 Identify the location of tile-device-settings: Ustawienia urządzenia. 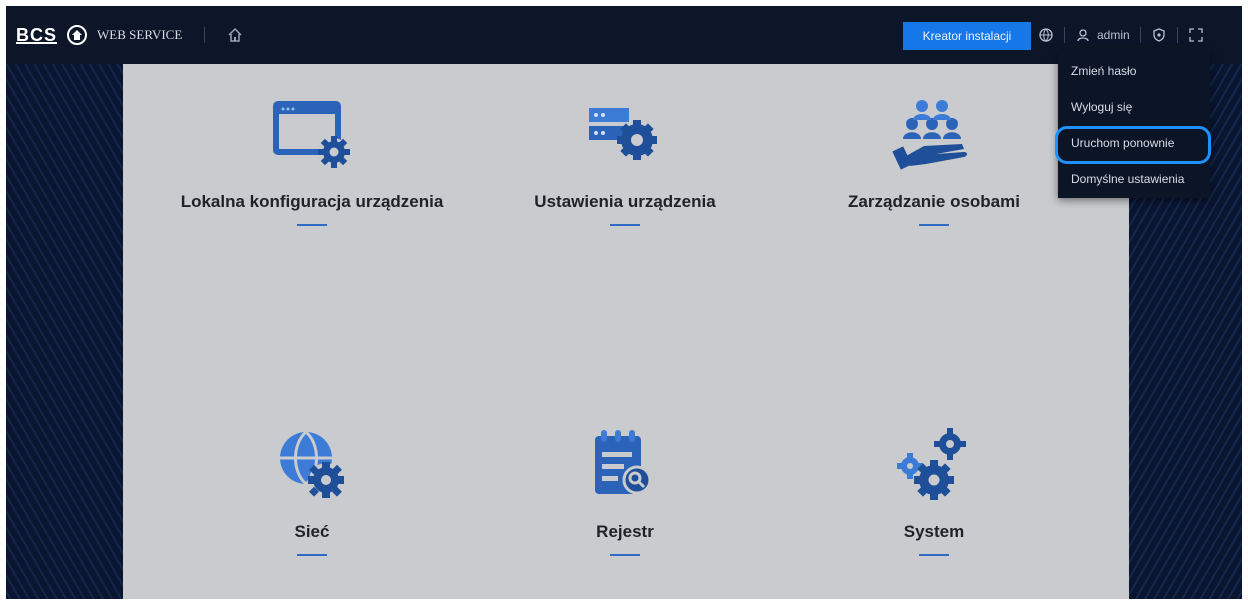
(625, 164).